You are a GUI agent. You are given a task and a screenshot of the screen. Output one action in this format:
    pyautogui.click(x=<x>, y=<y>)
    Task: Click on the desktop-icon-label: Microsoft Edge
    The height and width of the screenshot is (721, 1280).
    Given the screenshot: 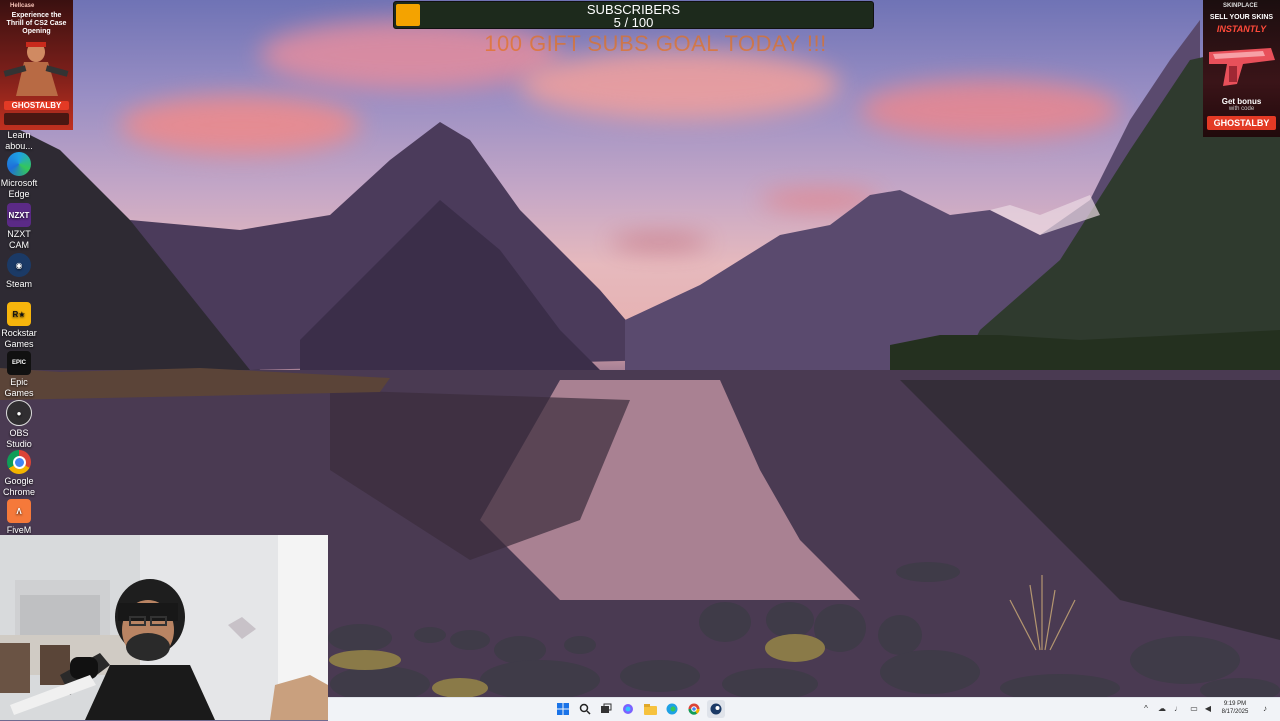 What is the action you would take?
    pyautogui.click(x=19, y=188)
    